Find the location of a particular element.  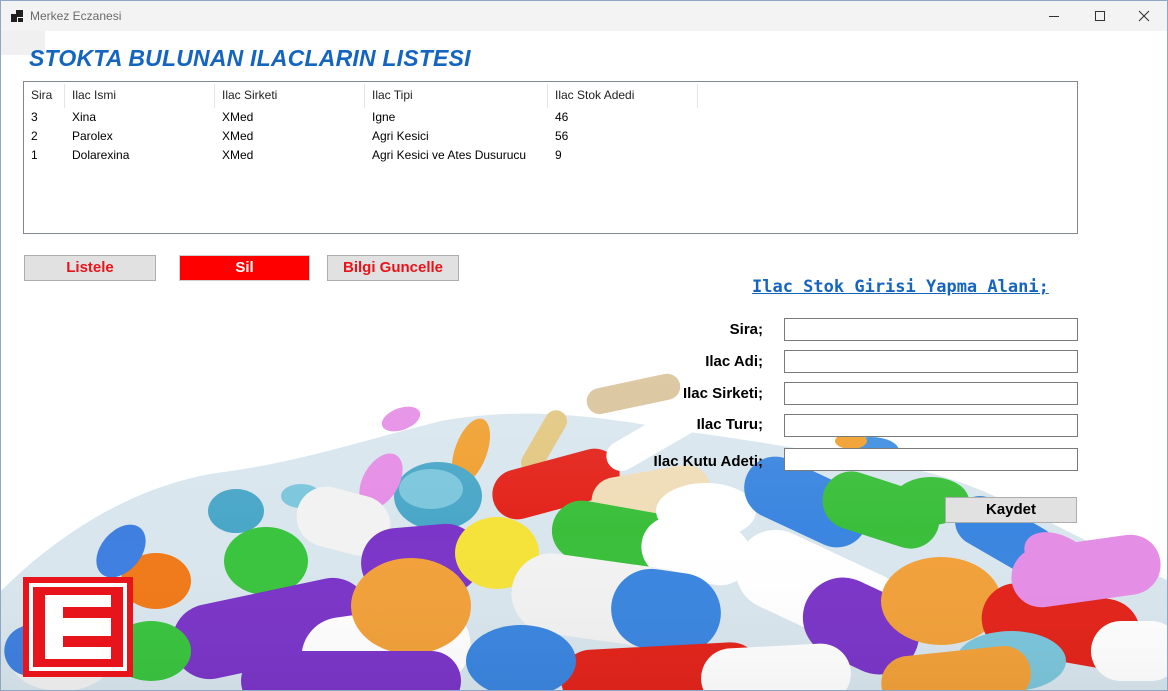

cell-ilac-ismi: Dolarexina is located at coordinates (101, 155).